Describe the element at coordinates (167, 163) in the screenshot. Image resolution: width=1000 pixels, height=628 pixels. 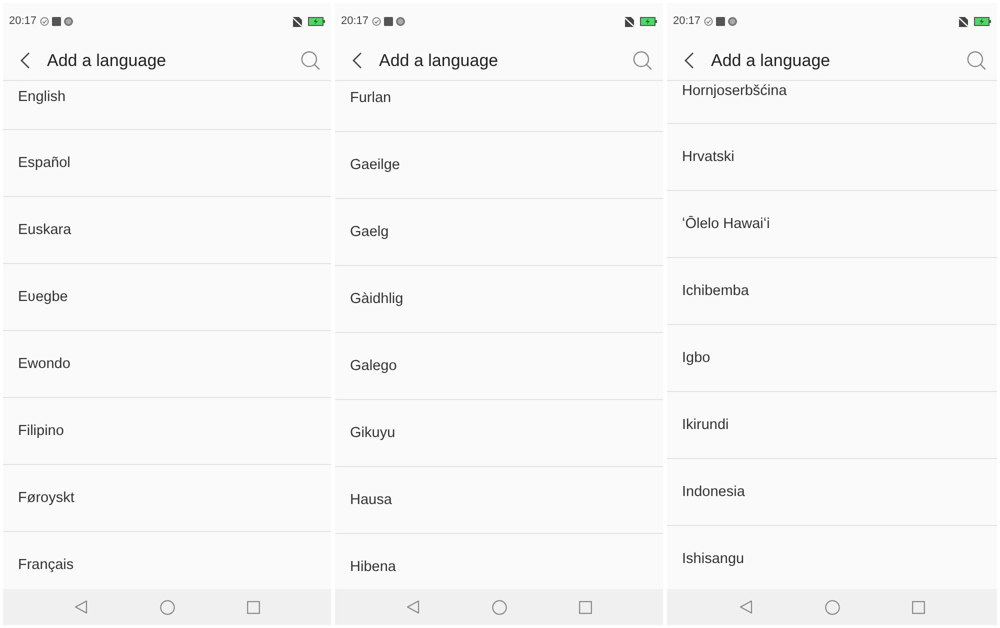
I see `language-item: Español` at that location.